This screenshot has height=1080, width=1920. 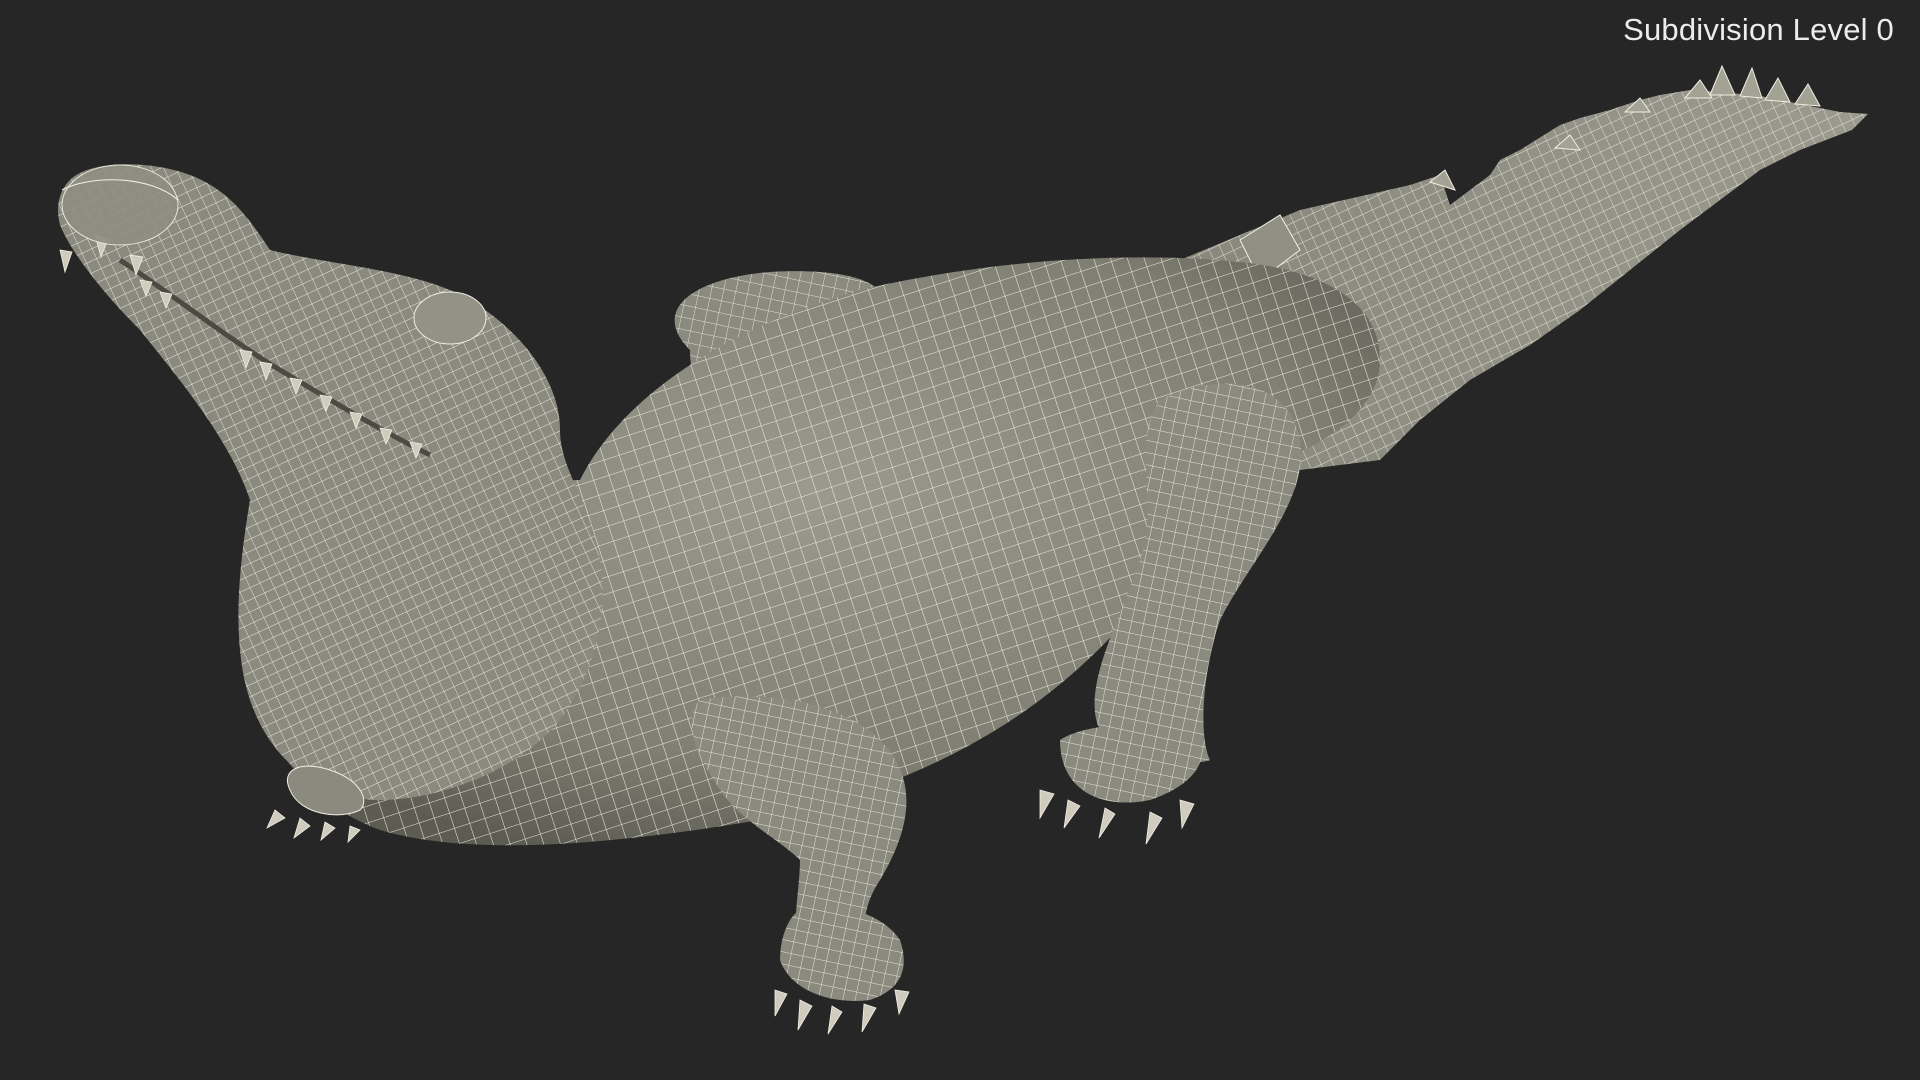 What do you see at coordinates (842, 970) in the screenshot?
I see `front-foot-near` at bounding box center [842, 970].